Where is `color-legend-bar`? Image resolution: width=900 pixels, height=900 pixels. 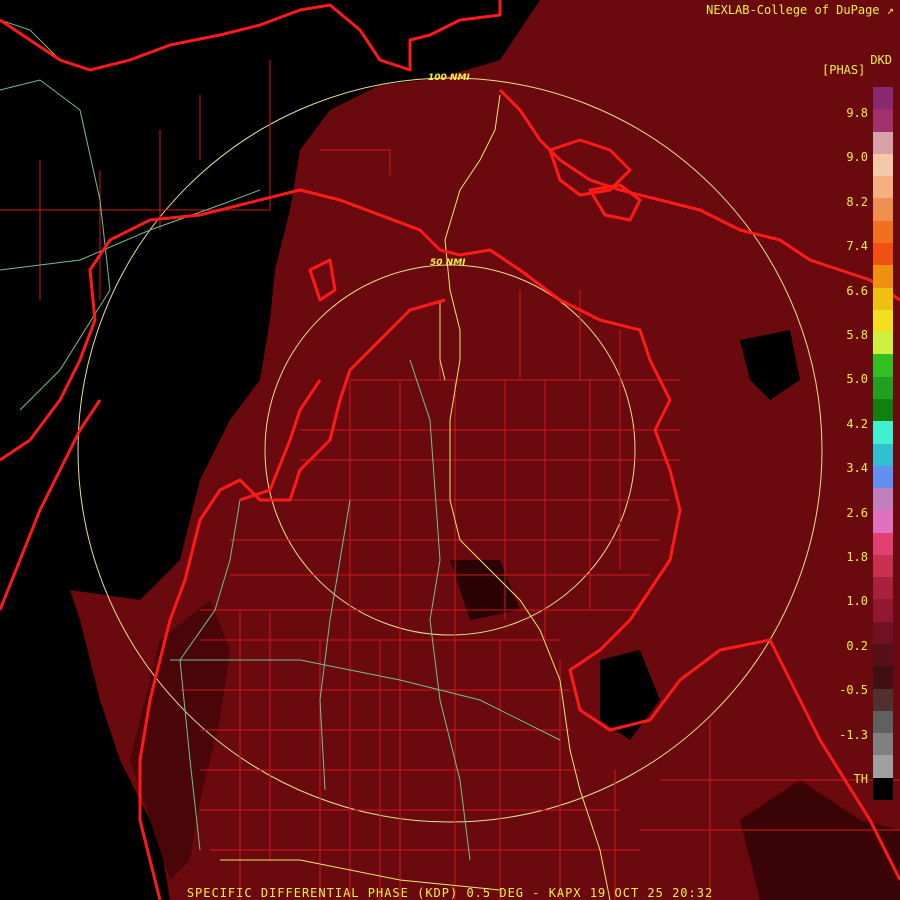
color-legend-bar is located at coordinates (883, 443).